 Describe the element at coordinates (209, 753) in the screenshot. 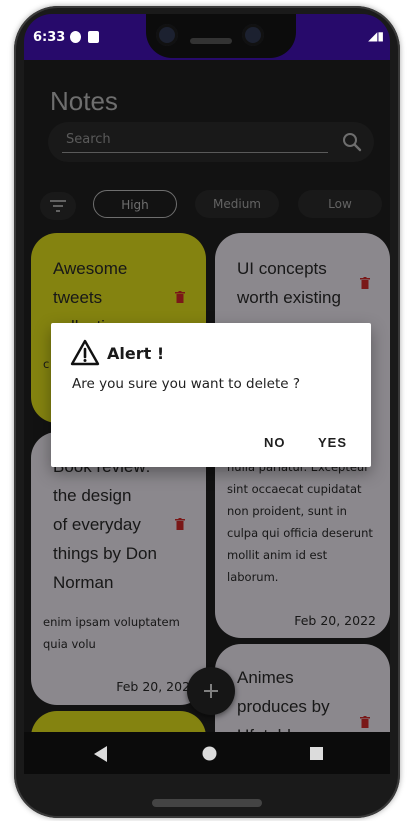

I see `home-icon` at that location.